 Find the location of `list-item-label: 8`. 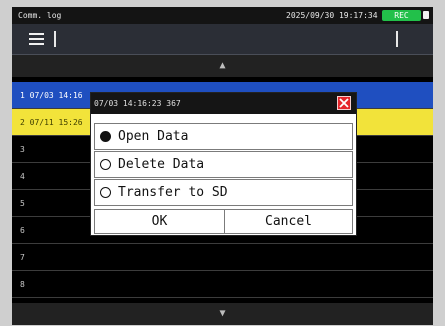

list-item-label: 8 is located at coordinates (22, 284).